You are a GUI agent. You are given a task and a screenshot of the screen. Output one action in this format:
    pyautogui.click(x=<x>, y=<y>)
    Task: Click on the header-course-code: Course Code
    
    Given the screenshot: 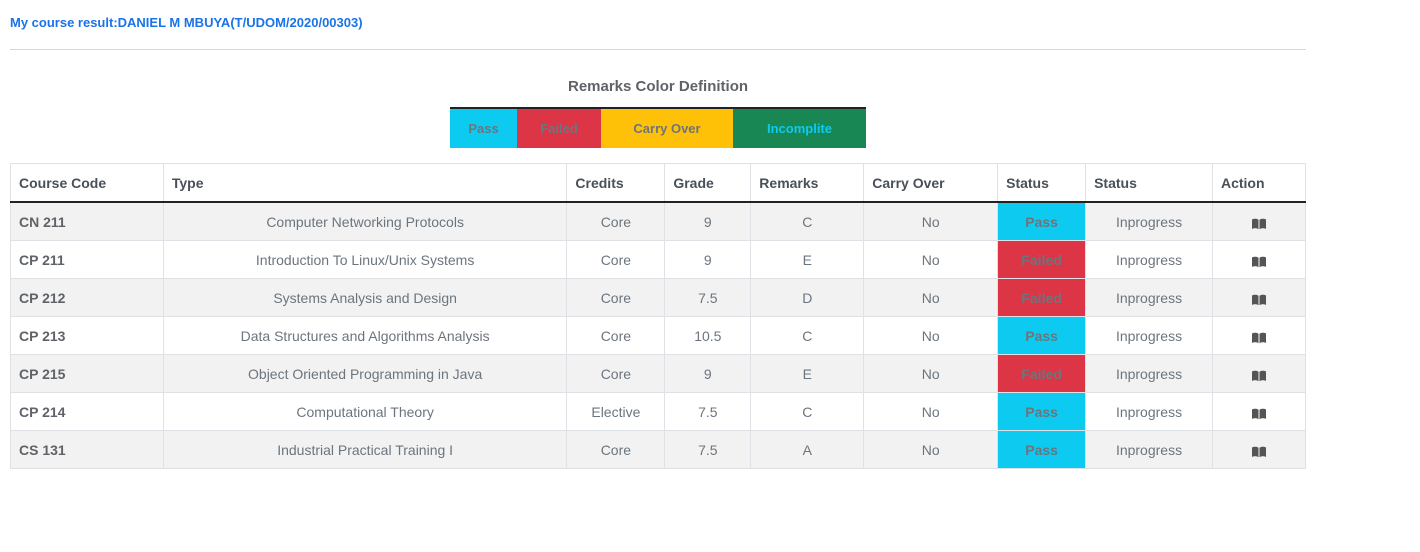 What is the action you would take?
    pyautogui.click(x=87, y=183)
    